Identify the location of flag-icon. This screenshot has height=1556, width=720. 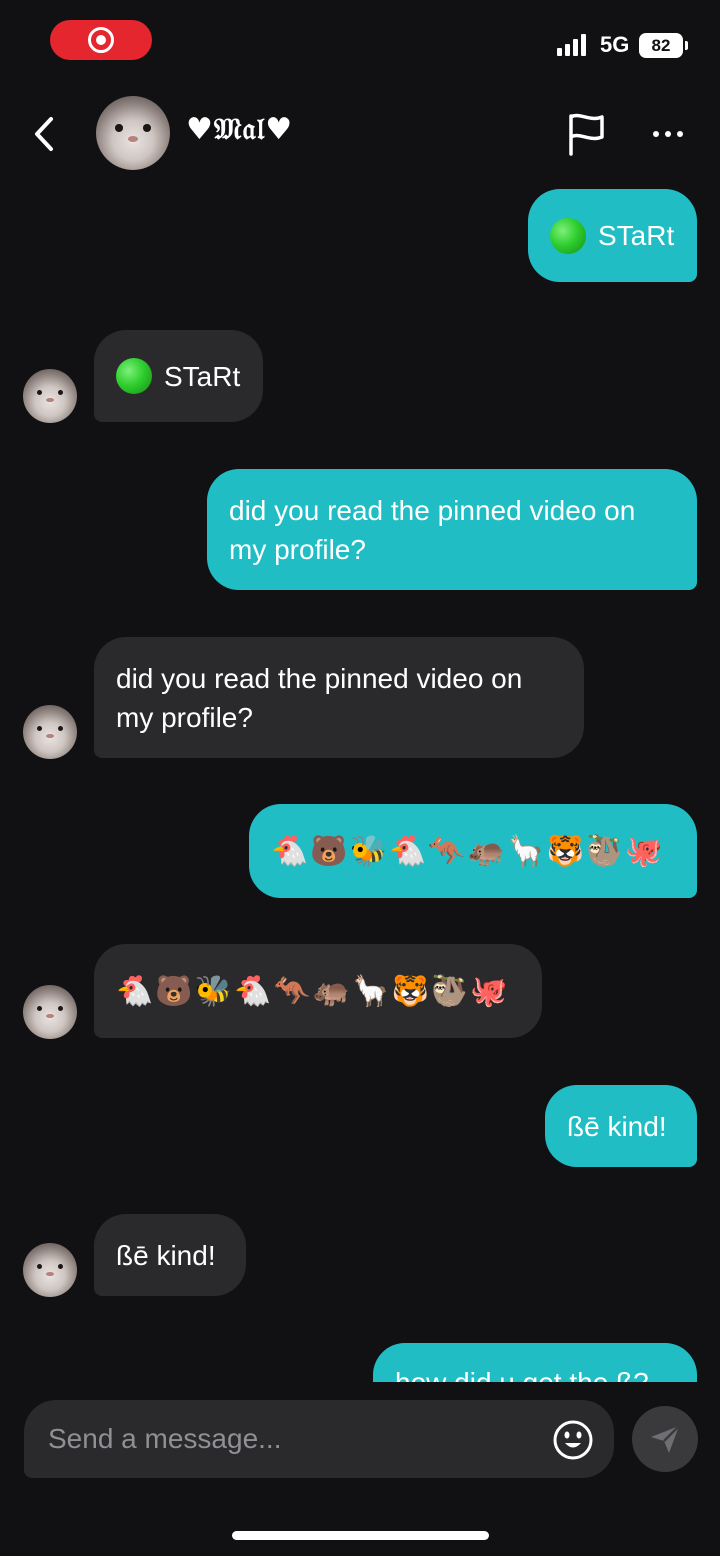
(586, 134).